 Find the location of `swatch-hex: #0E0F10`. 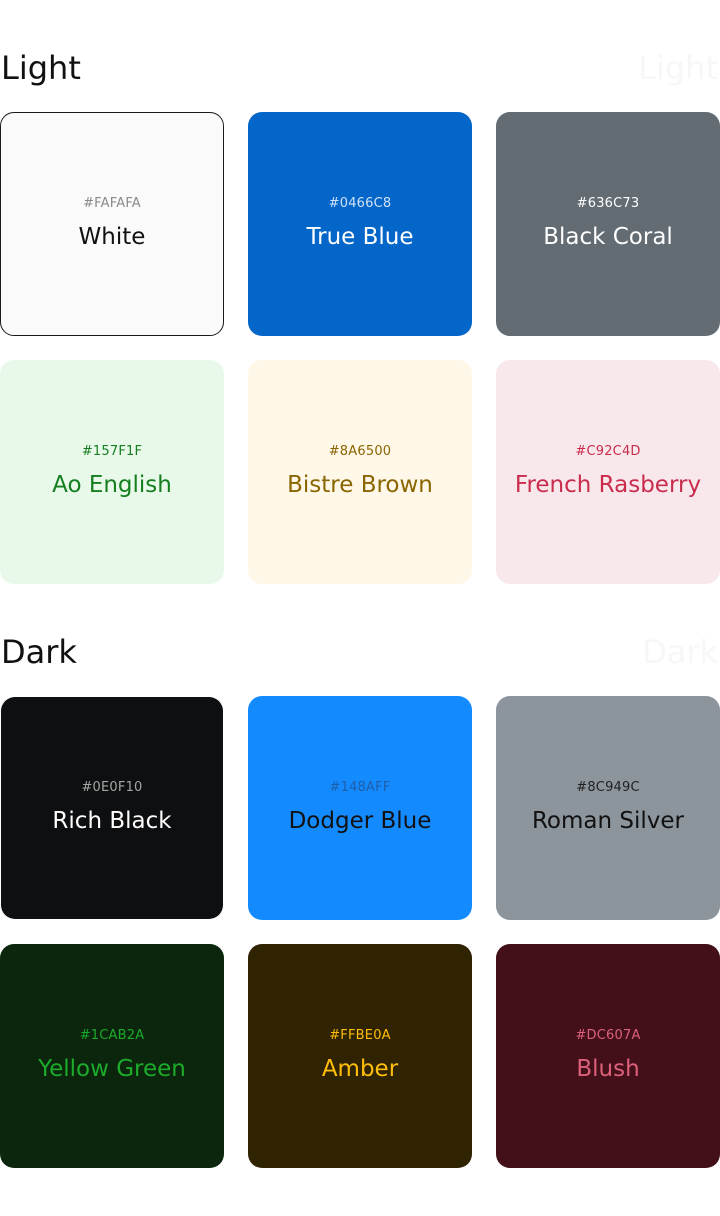

swatch-hex: #0E0F10 is located at coordinates (112, 787).